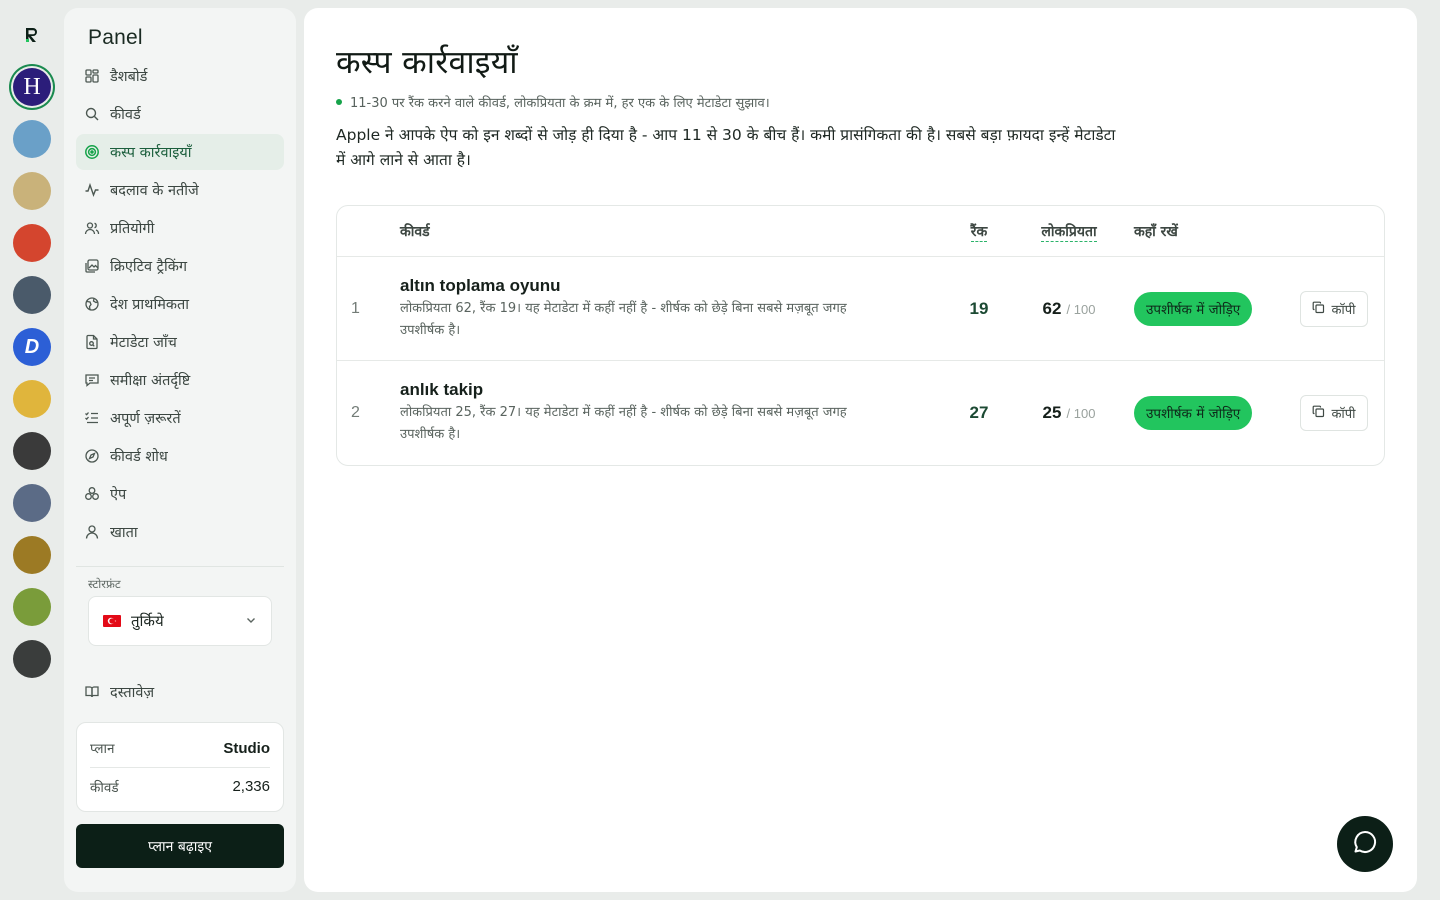  Describe the element at coordinates (92, 456) in the screenshot. I see `compass-icon` at that location.